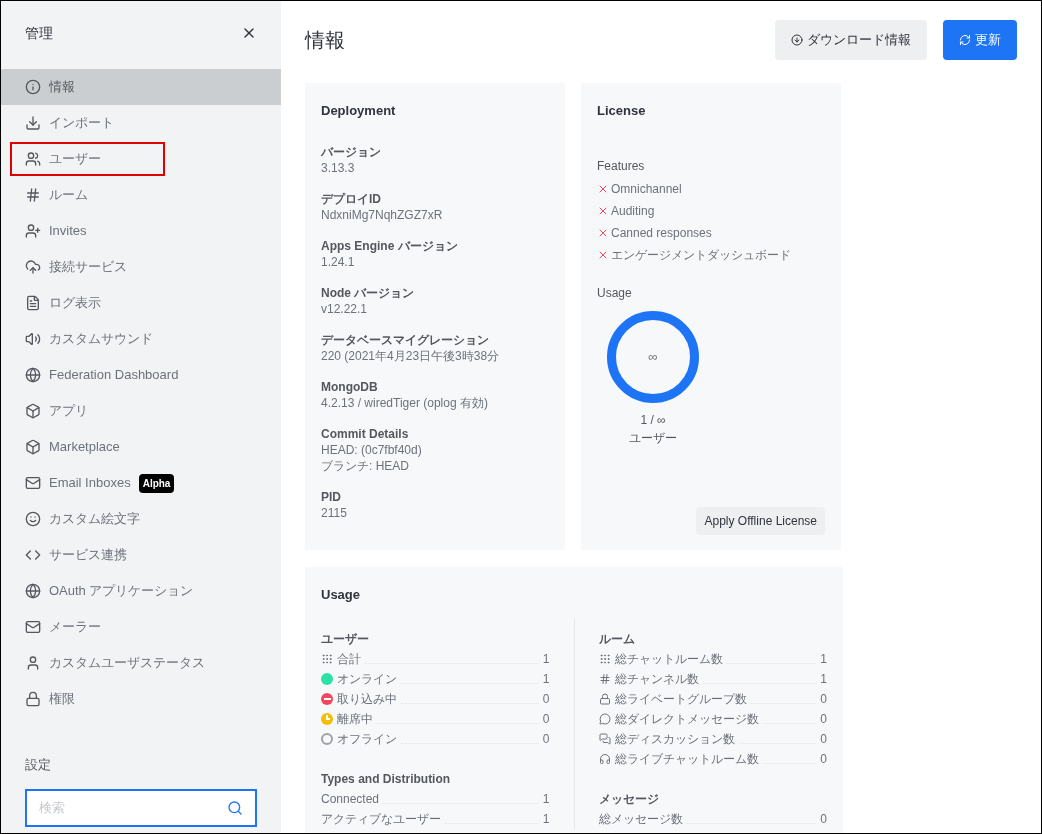 Image resolution: width=1042 pixels, height=834 pixels. Describe the element at coordinates (141, 195) in the screenshot. I see `nav-item: ルーム` at that location.